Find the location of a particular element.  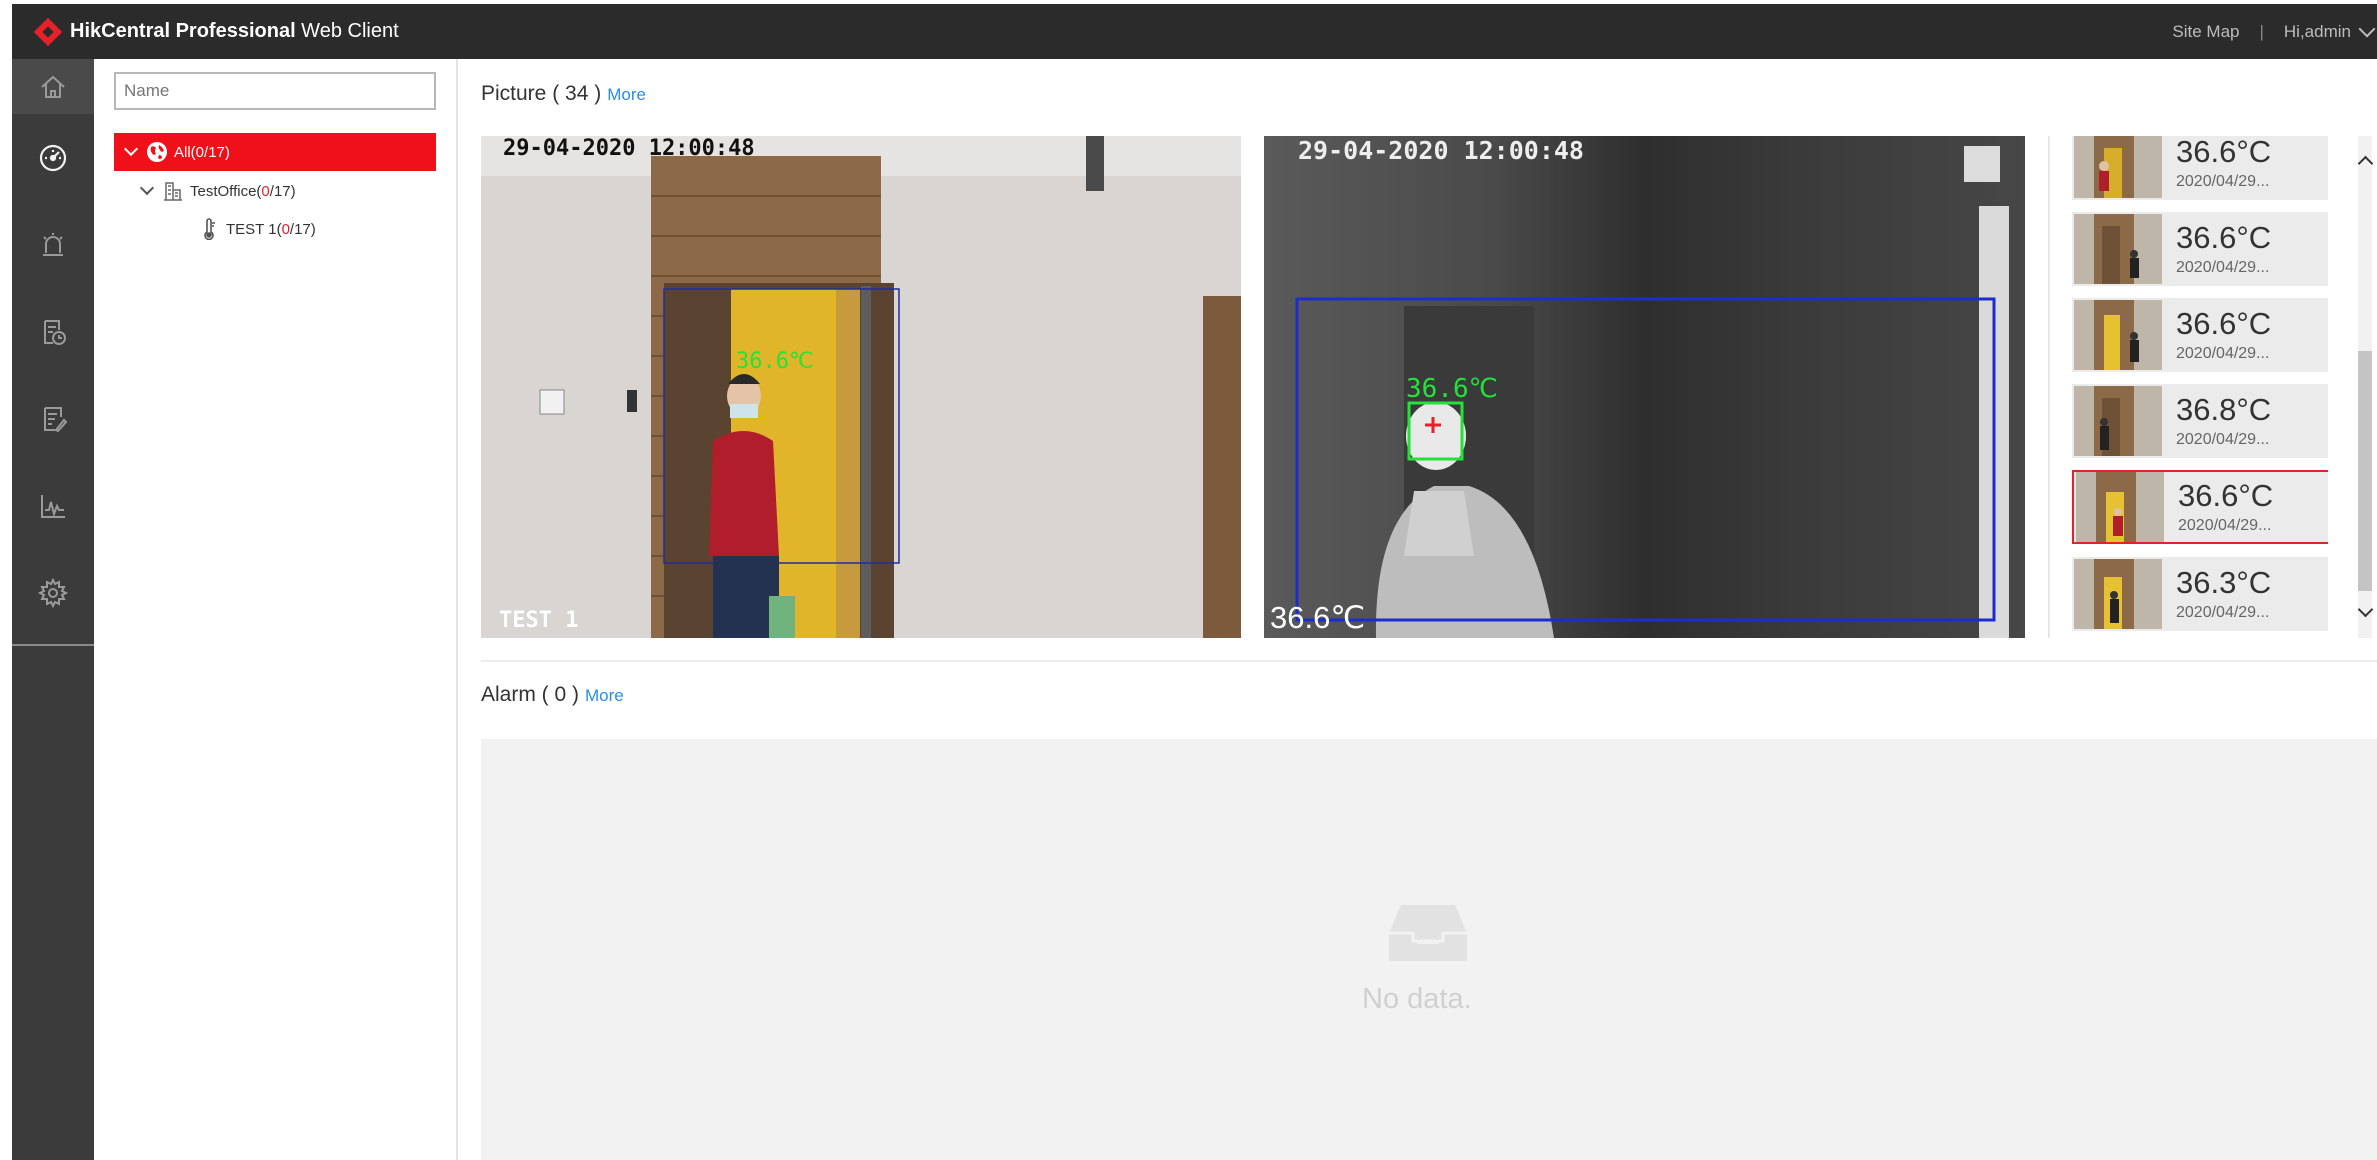

nav-statistics is located at coordinates (53, 505).